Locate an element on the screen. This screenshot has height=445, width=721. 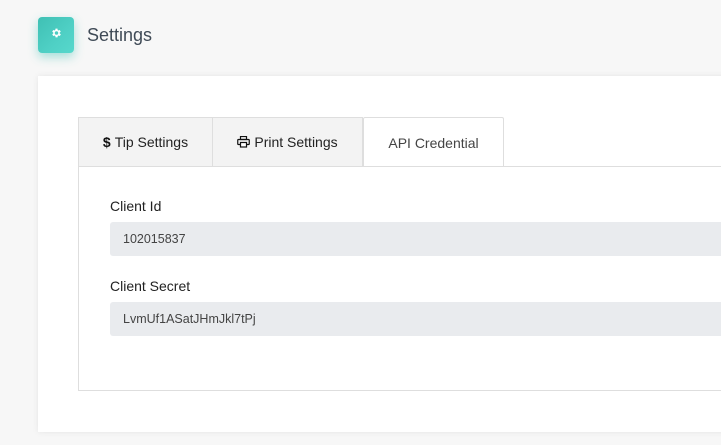
gear-icon is located at coordinates (56, 35).